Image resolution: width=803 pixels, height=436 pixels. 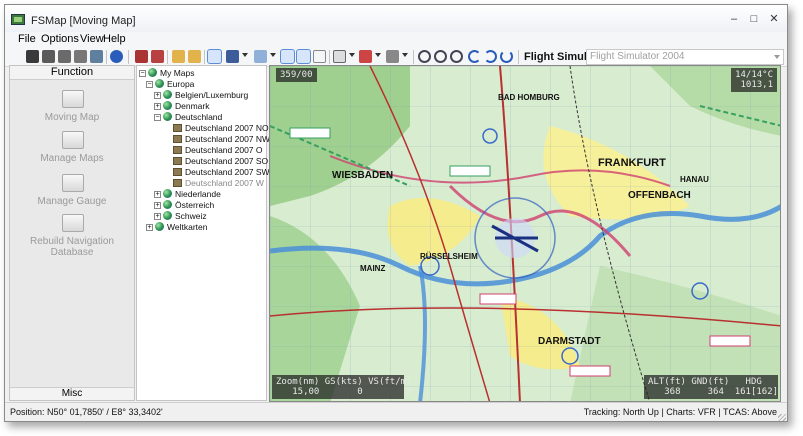 I want to click on save-icon, so click(x=194, y=56).